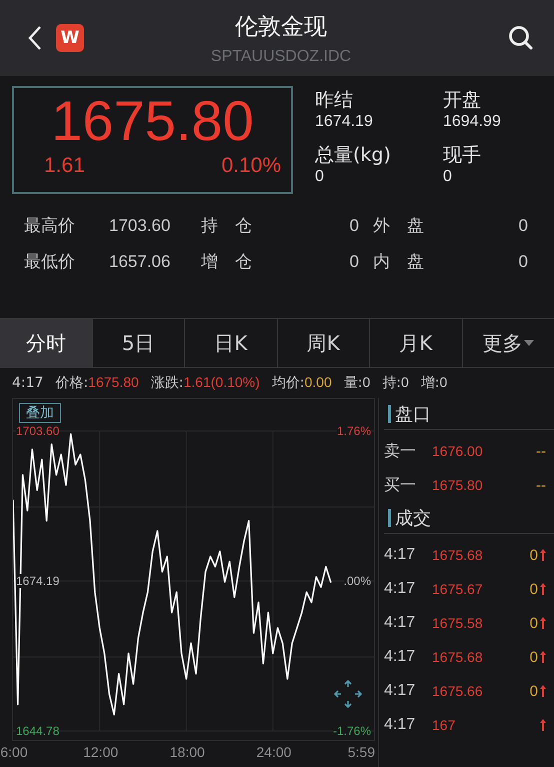 This screenshot has height=767, width=554. What do you see at coordinates (50, 262) in the screenshot?
I see `stat-label: 最低价` at bounding box center [50, 262].